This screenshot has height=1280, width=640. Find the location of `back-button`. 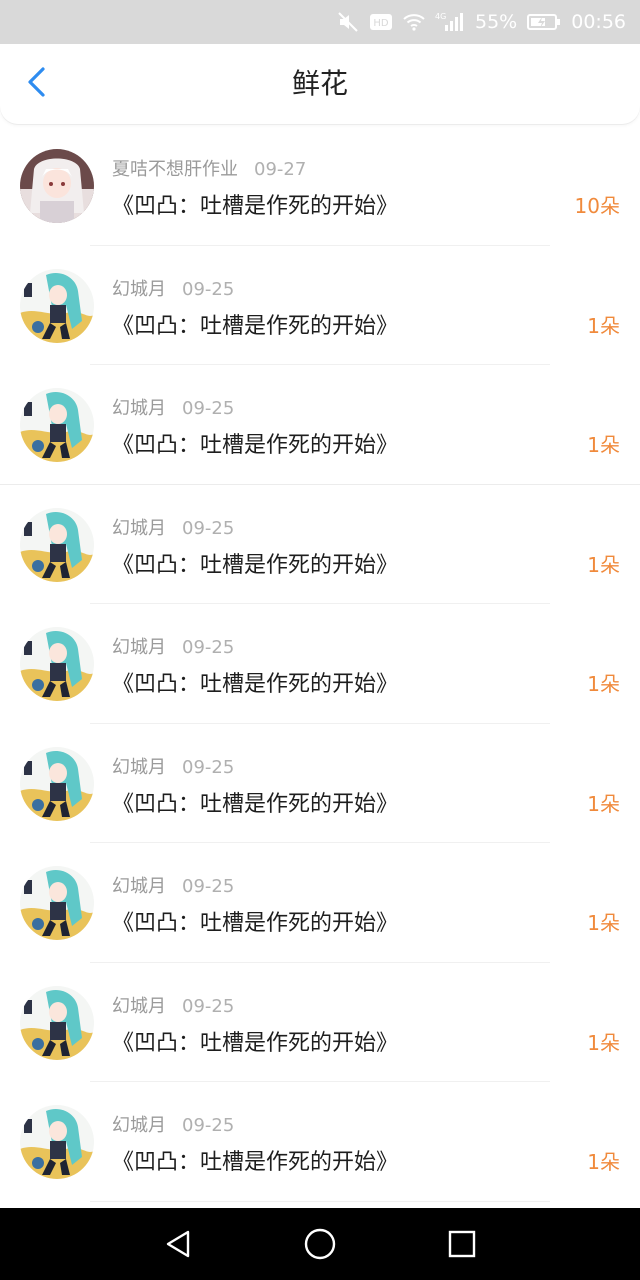

back-button is located at coordinates (36, 84).